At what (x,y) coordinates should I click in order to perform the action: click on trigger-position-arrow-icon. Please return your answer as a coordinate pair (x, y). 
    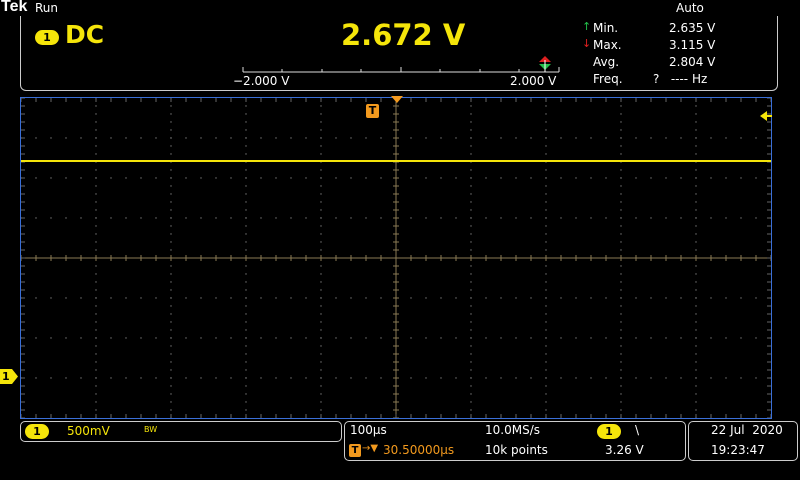
    Looking at the image, I should click on (397, 100).